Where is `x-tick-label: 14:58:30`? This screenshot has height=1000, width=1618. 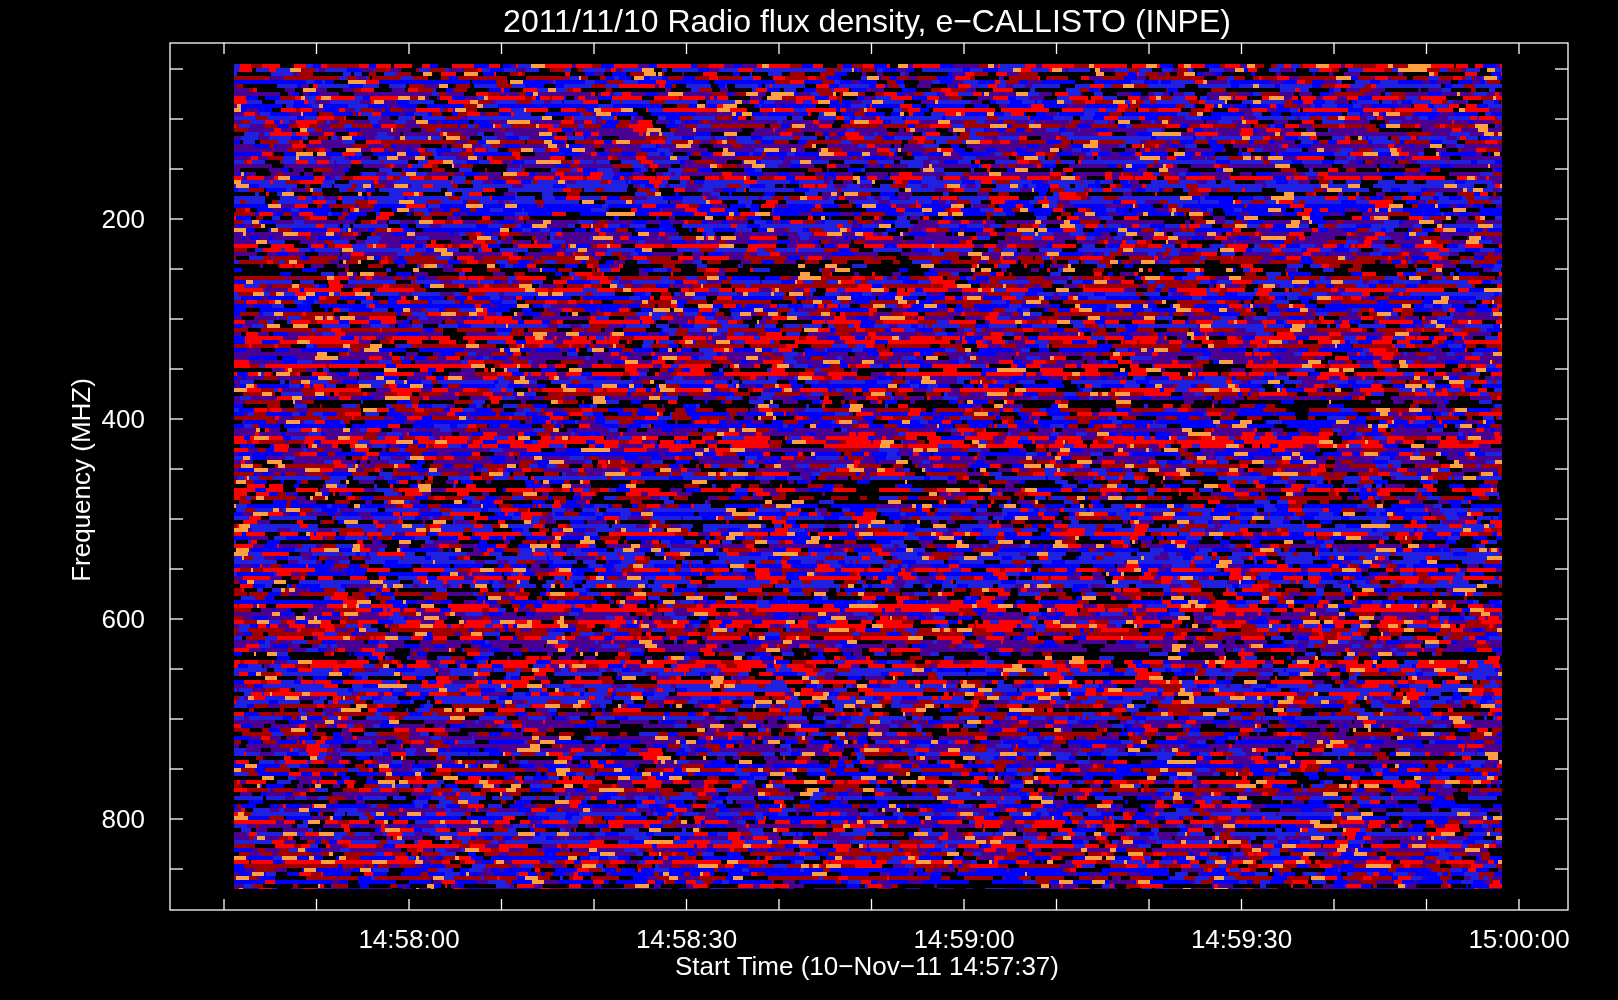
x-tick-label: 14:58:30 is located at coordinates (686, 939).